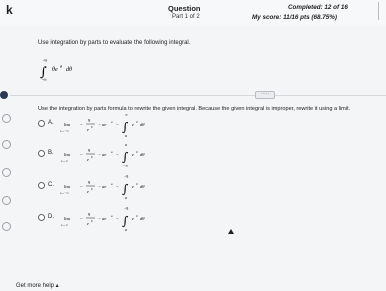 The height and width of the screenshot is (291, 386). I want to click on integrand: θe, so click(55, 70).